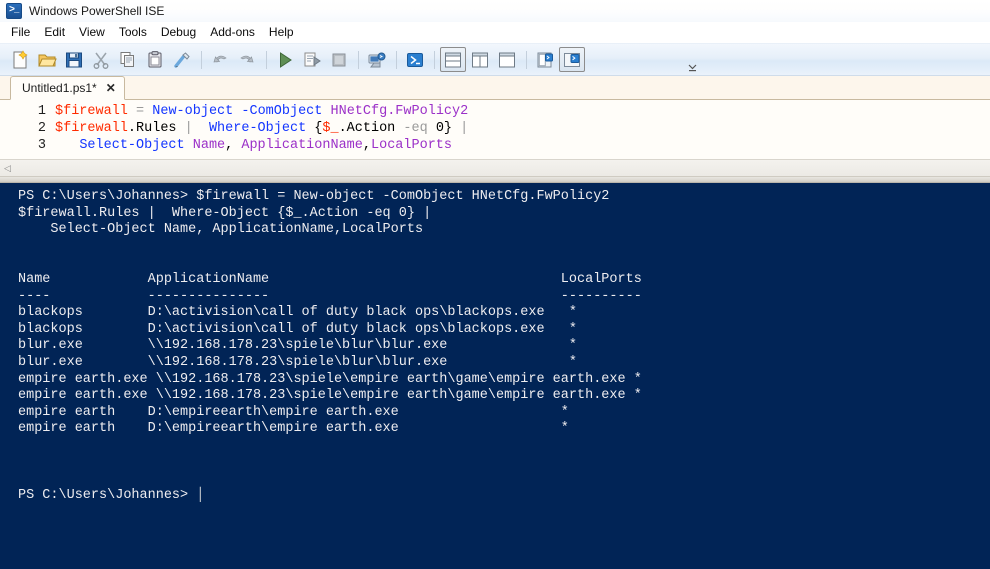  I want to click on toolbar, so click(495, 59).